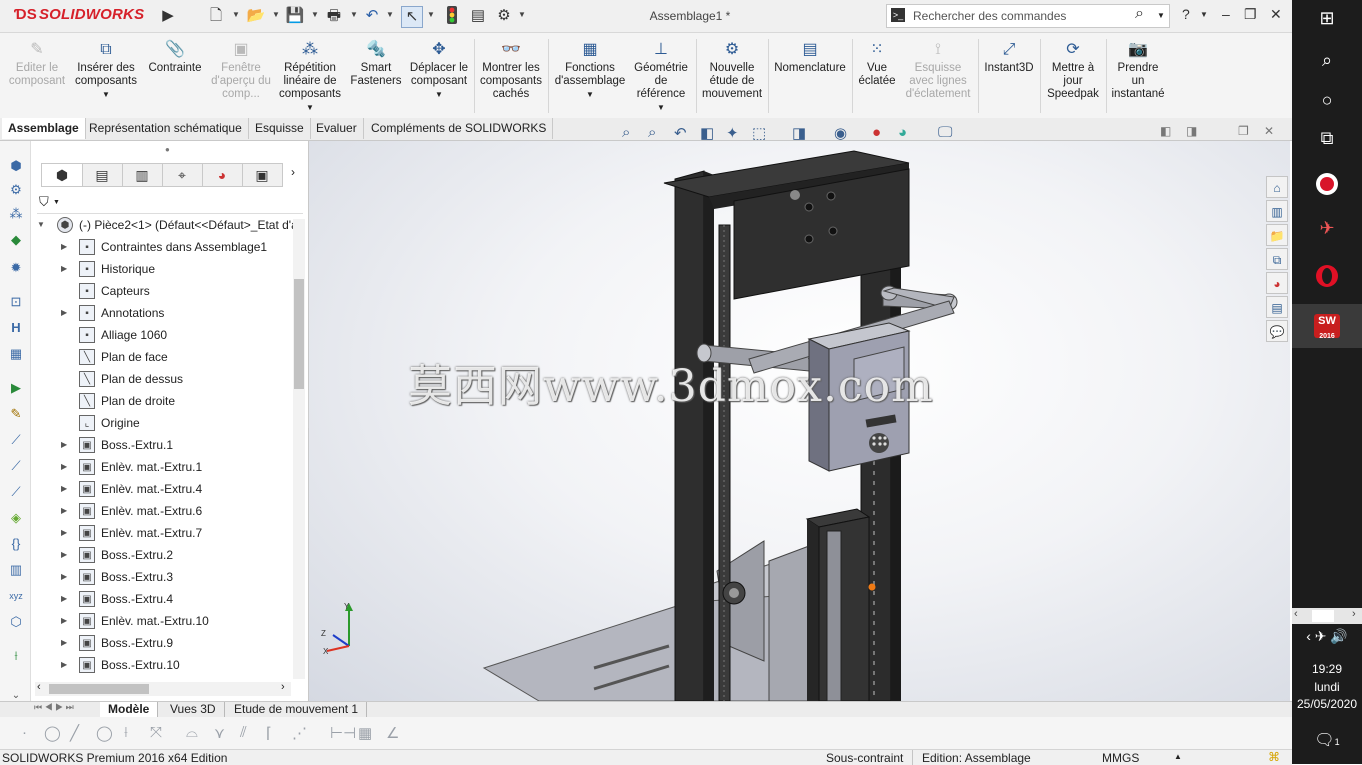  What do you see at coordinates (365, 733) in the screenshot?
I see `grid-icon: ▦` at bounding box center [365, 733].